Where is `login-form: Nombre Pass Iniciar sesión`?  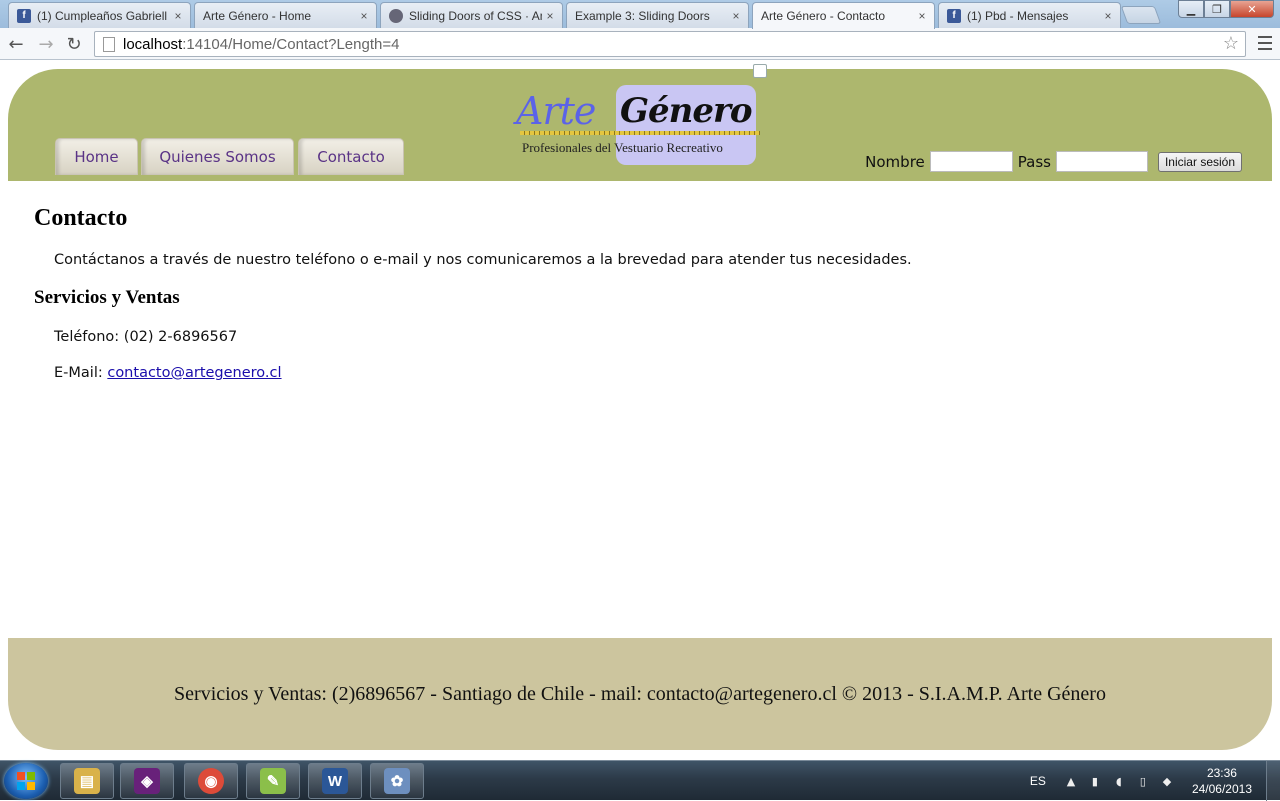
login-form: Nombre Pass Iniciar sesión is located at coordinates (1053, 161).